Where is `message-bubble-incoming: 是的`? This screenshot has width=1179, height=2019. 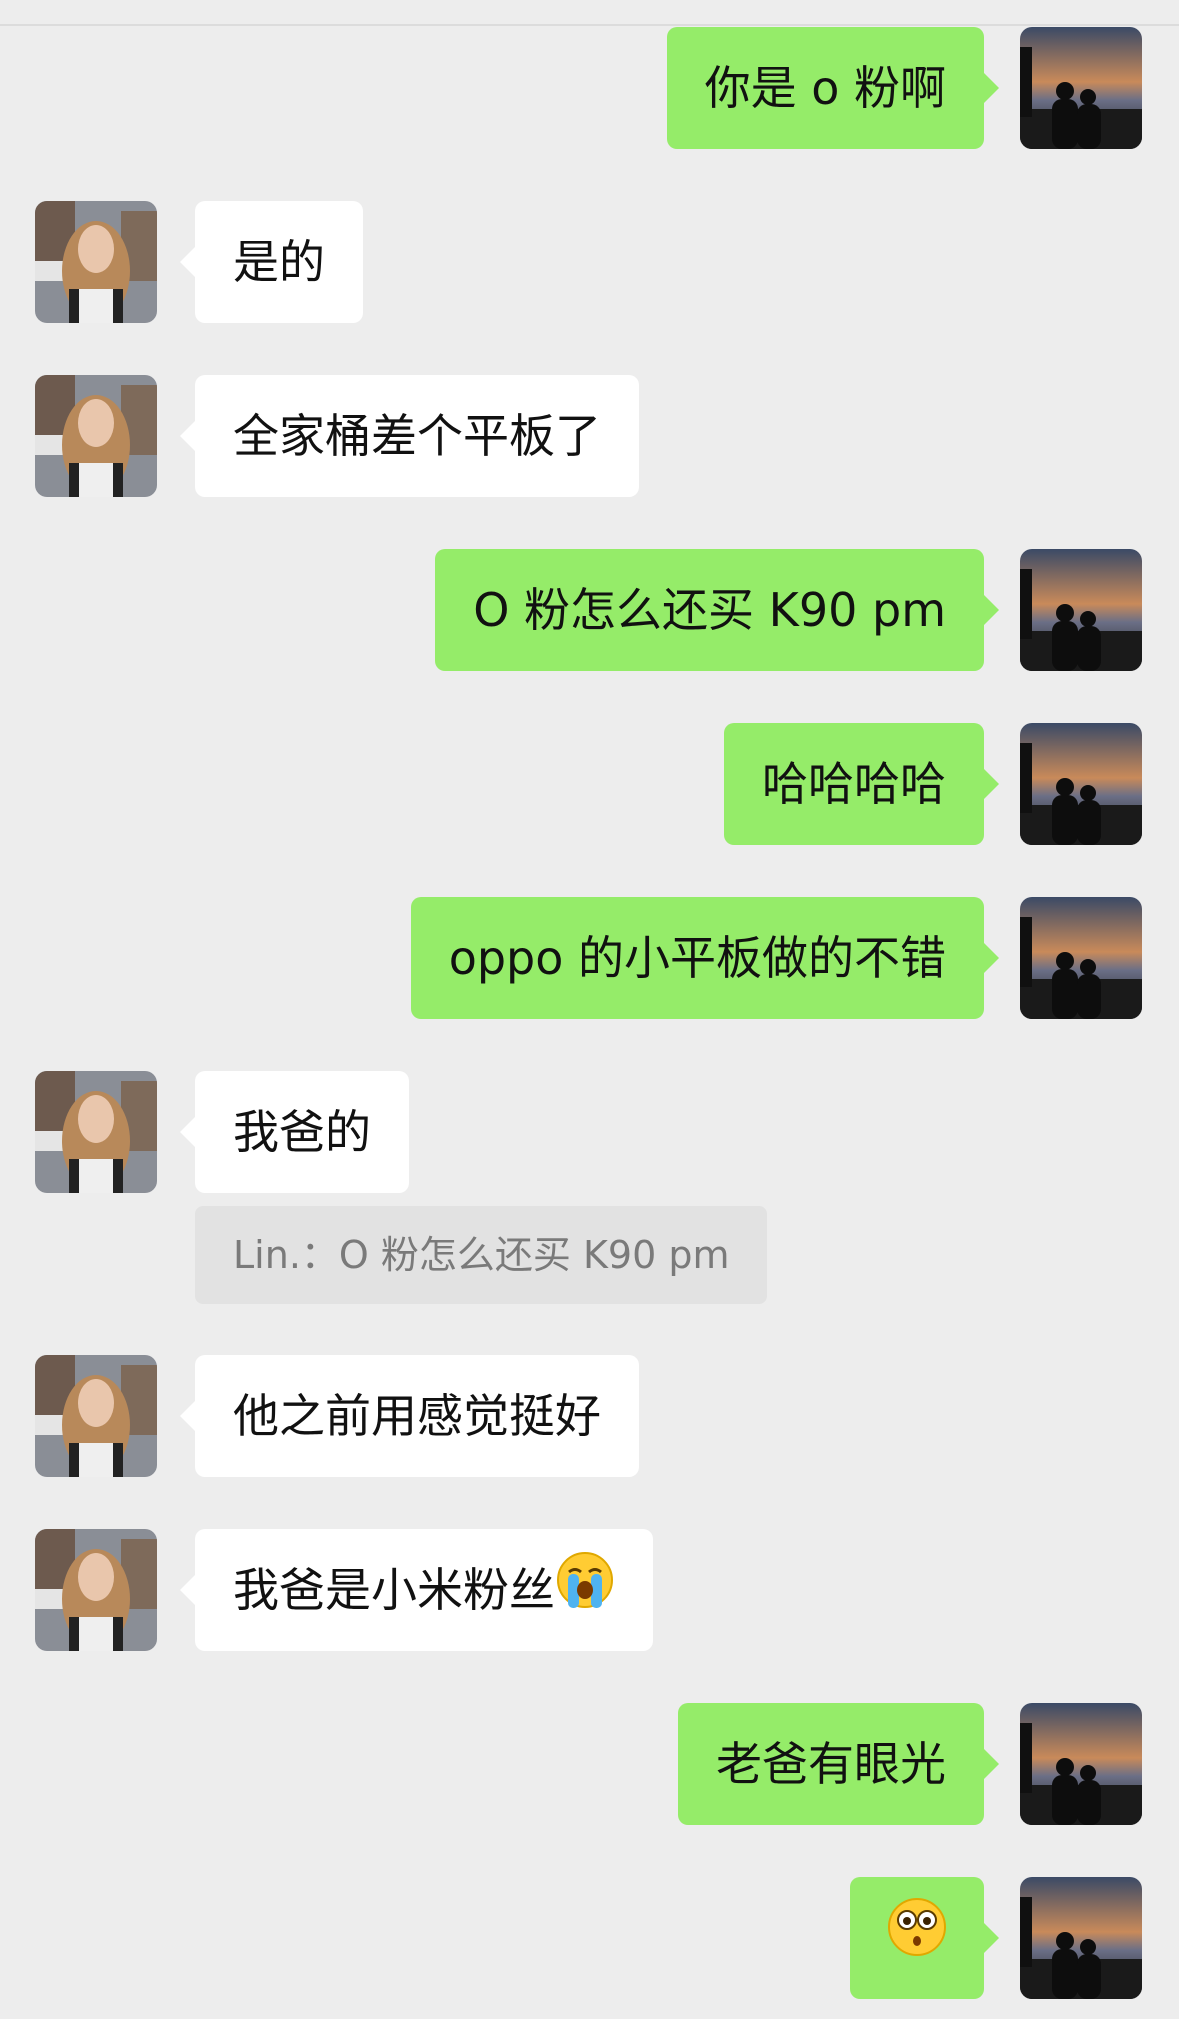
message-bubble-incoming: 是的 is located at coordinates (271, 262).